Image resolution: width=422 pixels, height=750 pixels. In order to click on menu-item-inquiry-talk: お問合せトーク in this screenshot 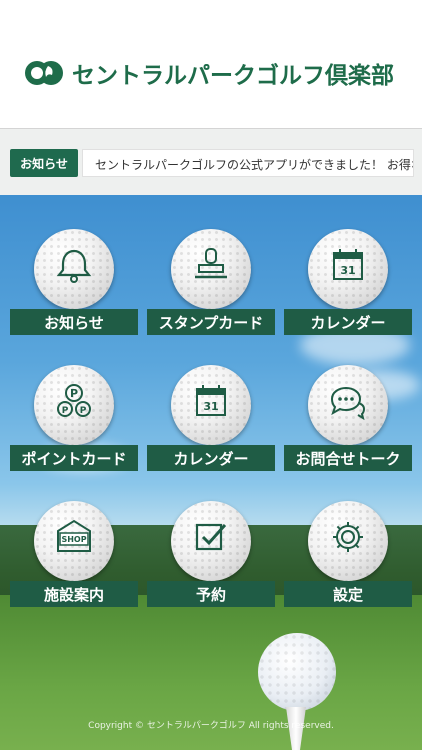, I will do `click(348, 420)`.